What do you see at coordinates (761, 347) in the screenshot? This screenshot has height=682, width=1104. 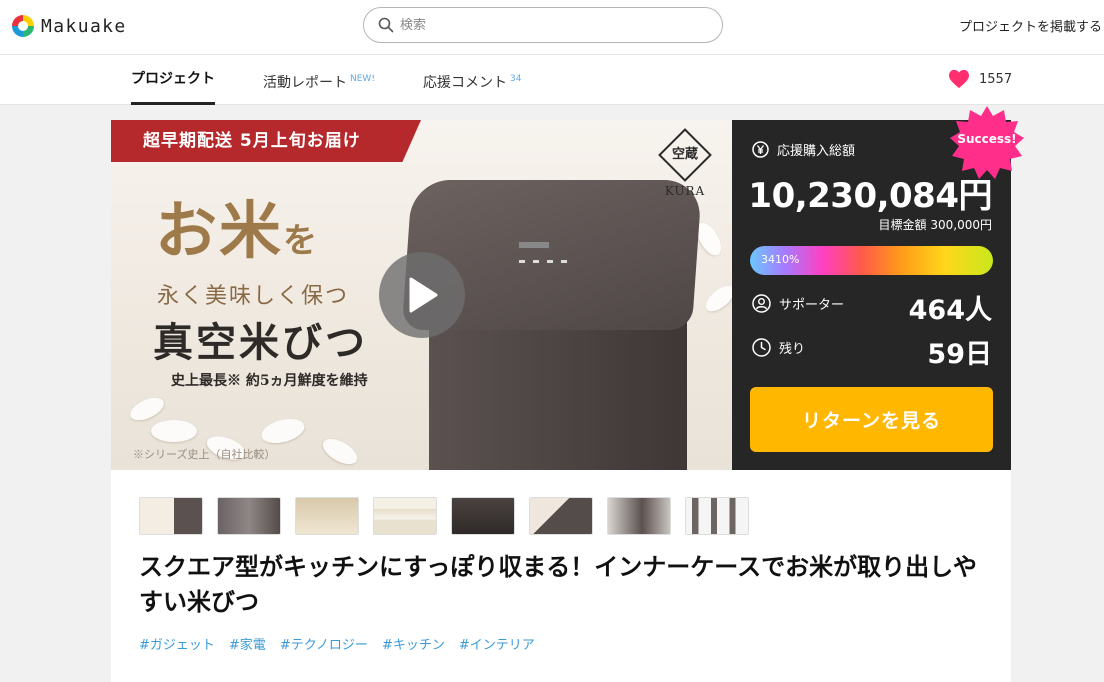 I see `clock-icon` at bounding box center [761, 347].